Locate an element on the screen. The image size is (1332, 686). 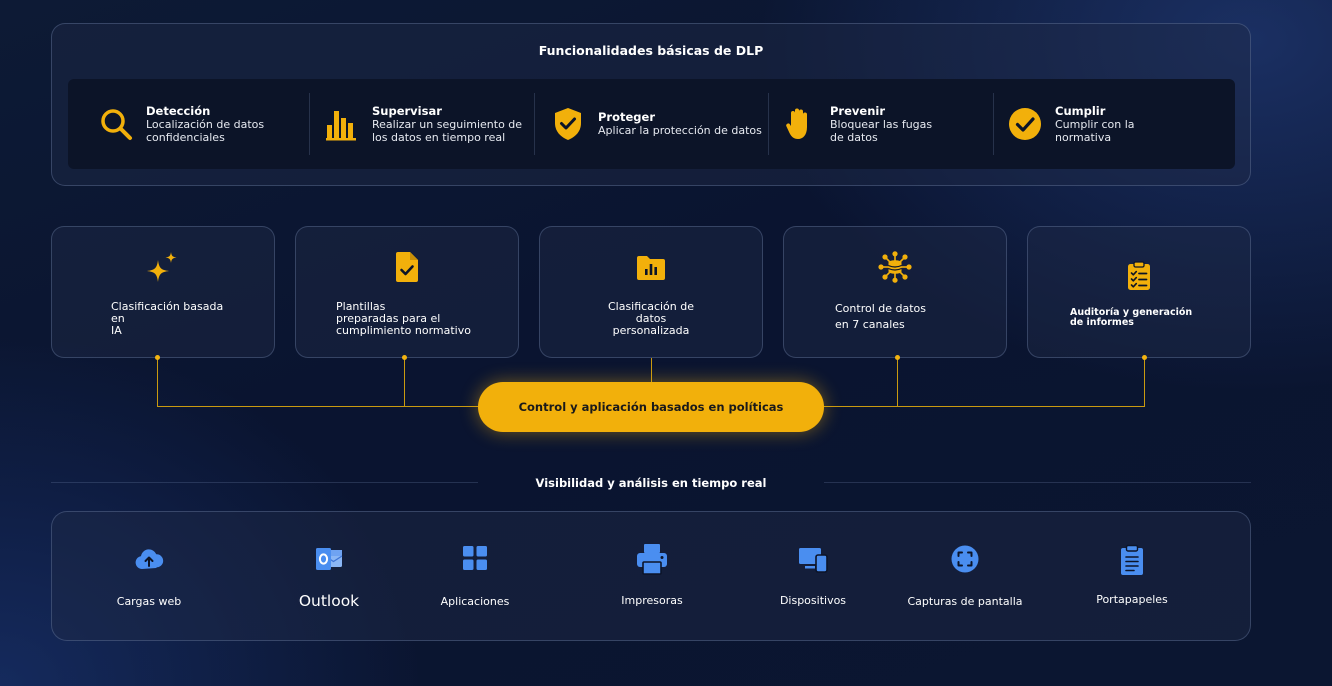
channel-label: Aplicaciones is located at coordinates (475, 601).